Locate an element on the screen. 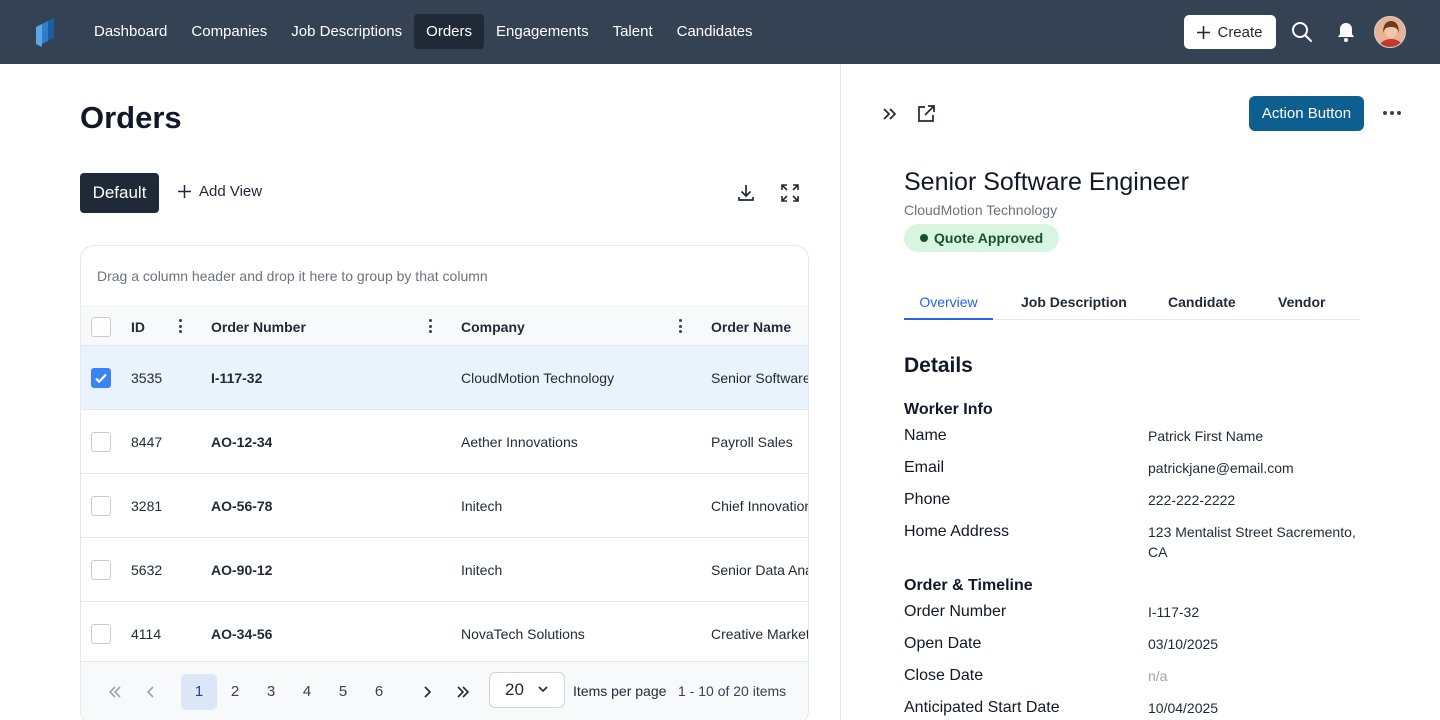  user-avatar is located at coordinates (1390, 32).